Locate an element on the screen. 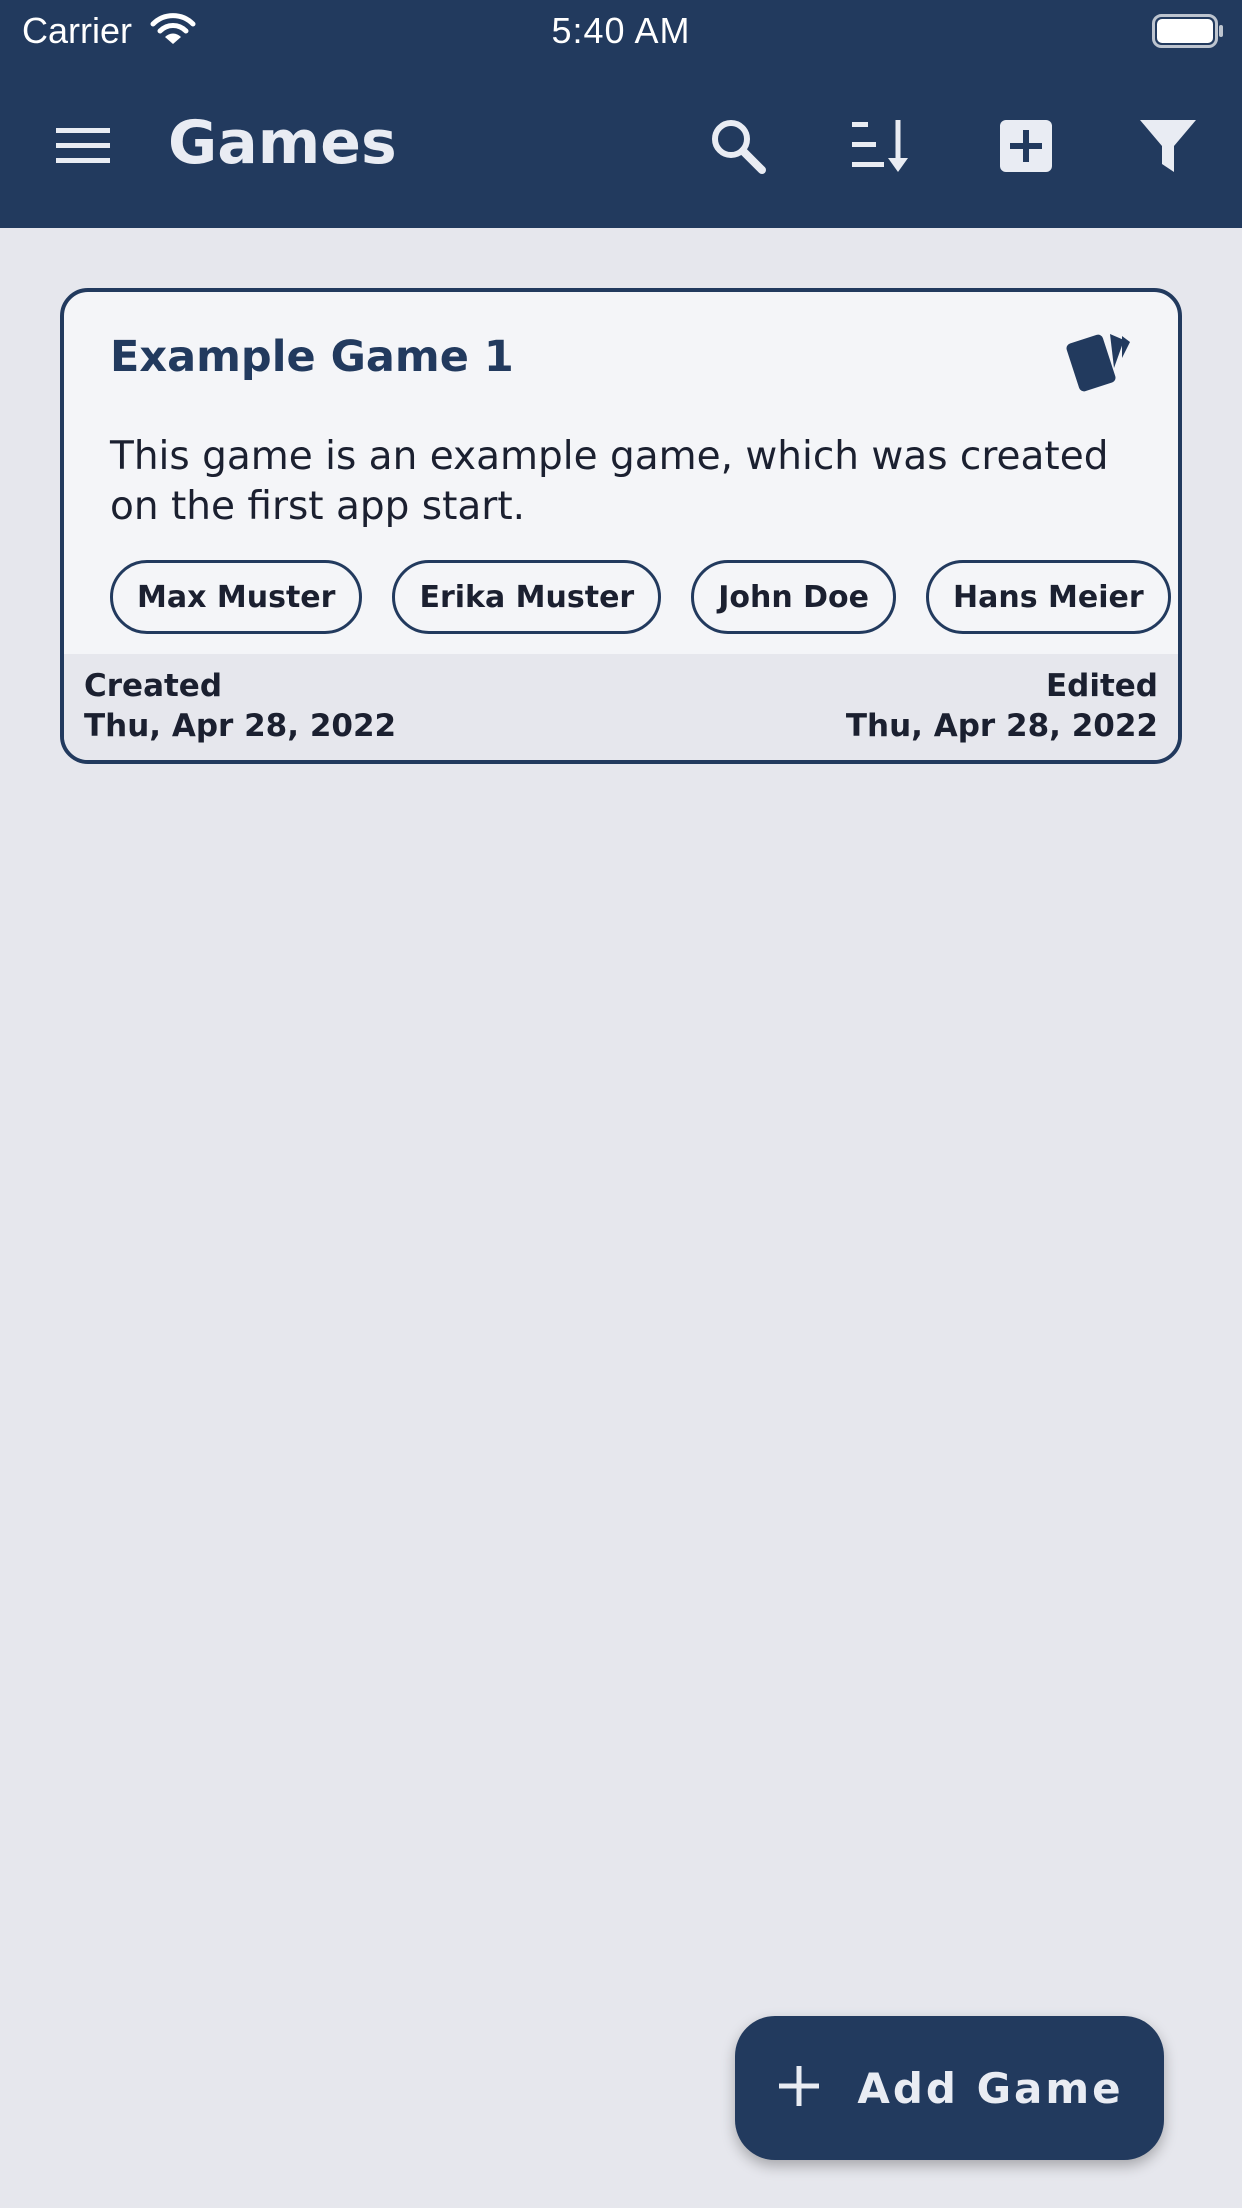 This screenshot has width=1242, height=2208. edited-date: Thu, Apr 28, 2022 is located at coordinates (1001, 726).